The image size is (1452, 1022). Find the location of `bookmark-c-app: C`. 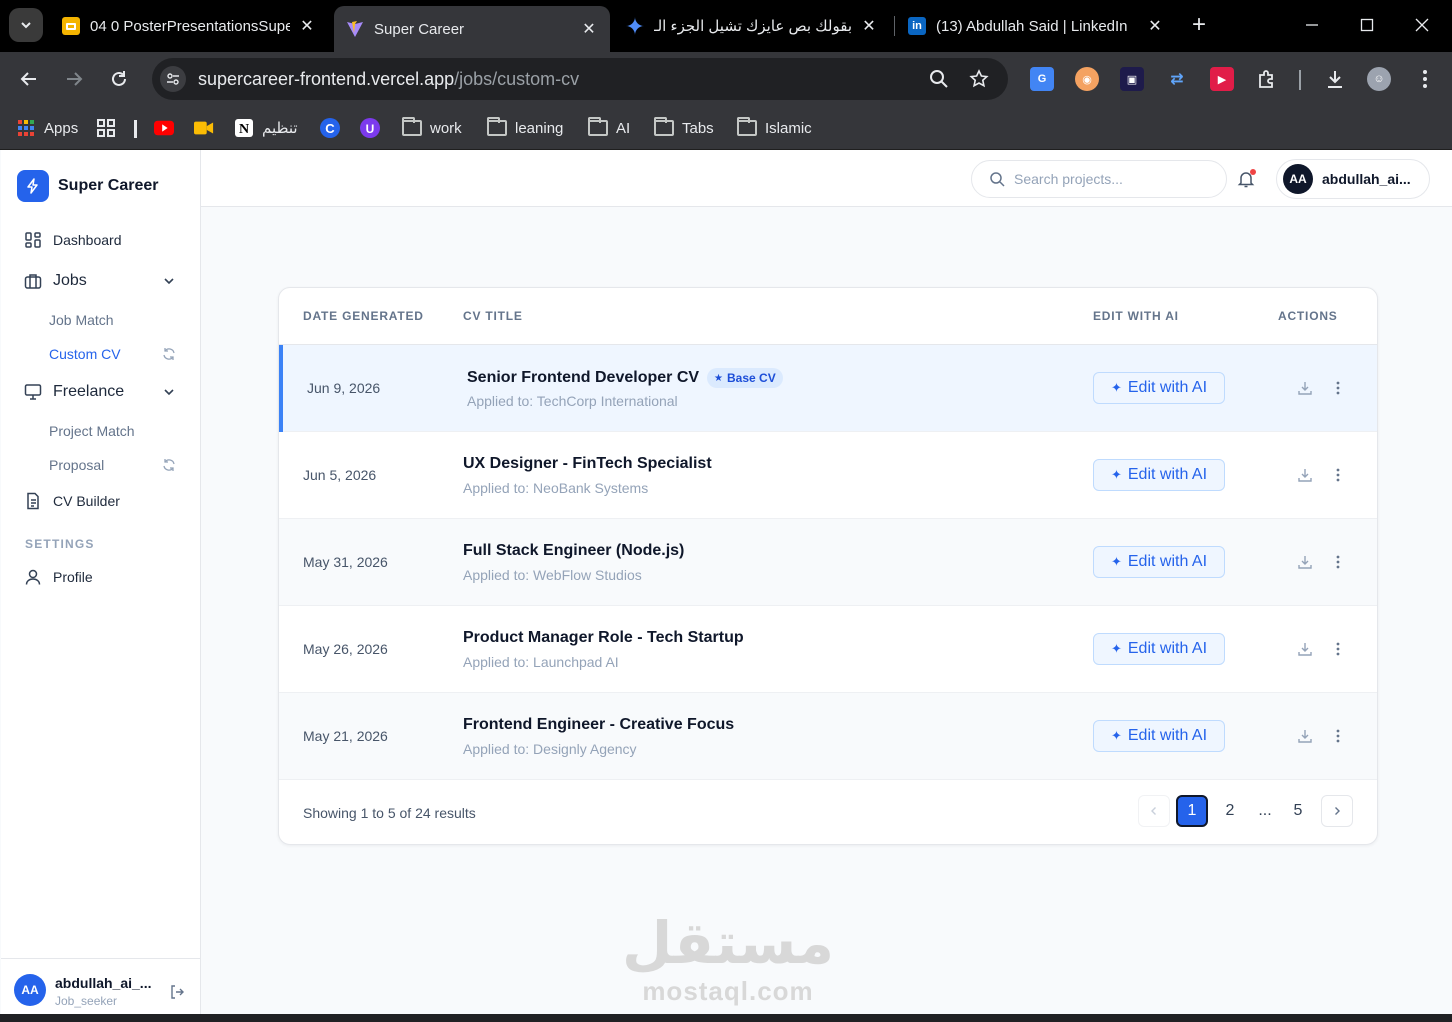

bookmark-c-app: C is located at coordinates (334, 128).